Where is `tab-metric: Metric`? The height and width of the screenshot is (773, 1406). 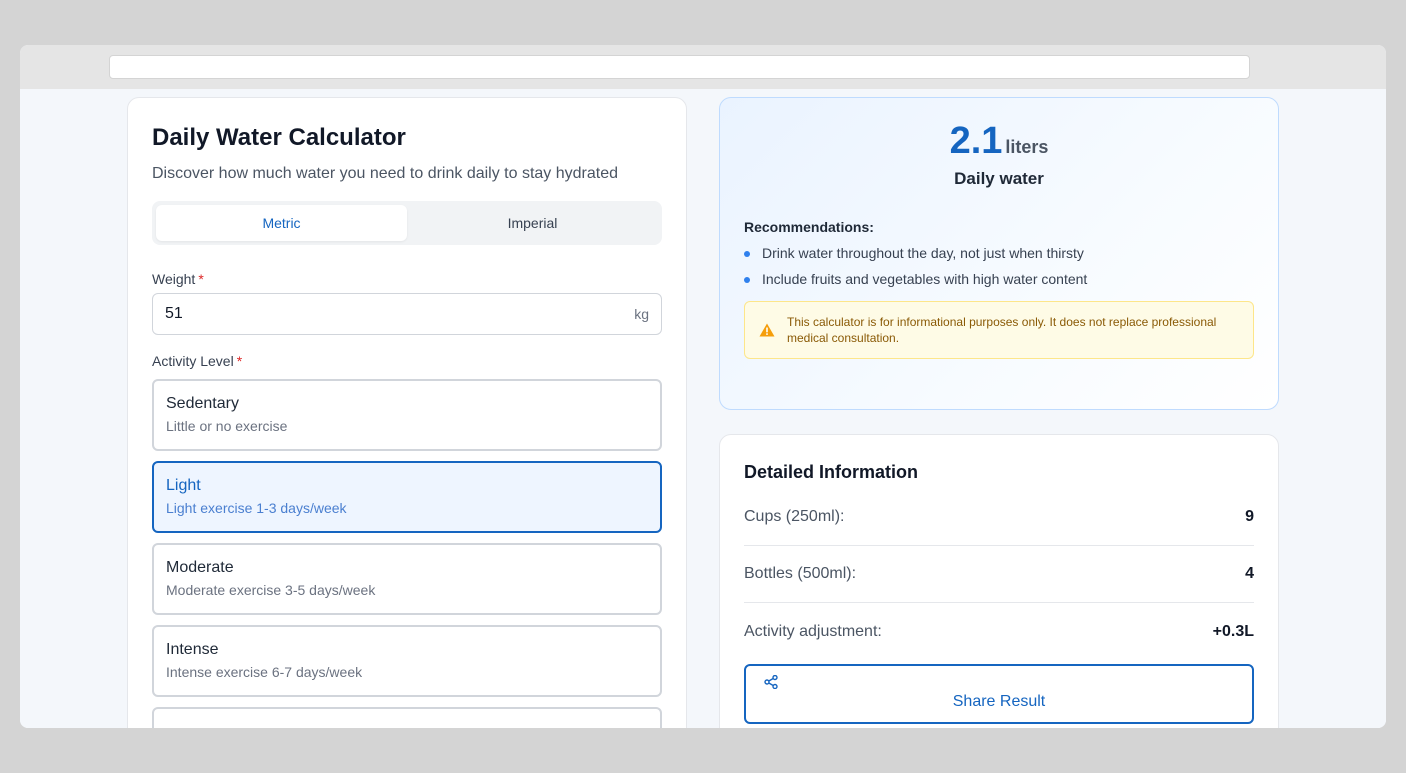
tab-metric: Metric is located at coordinates (281, 223).